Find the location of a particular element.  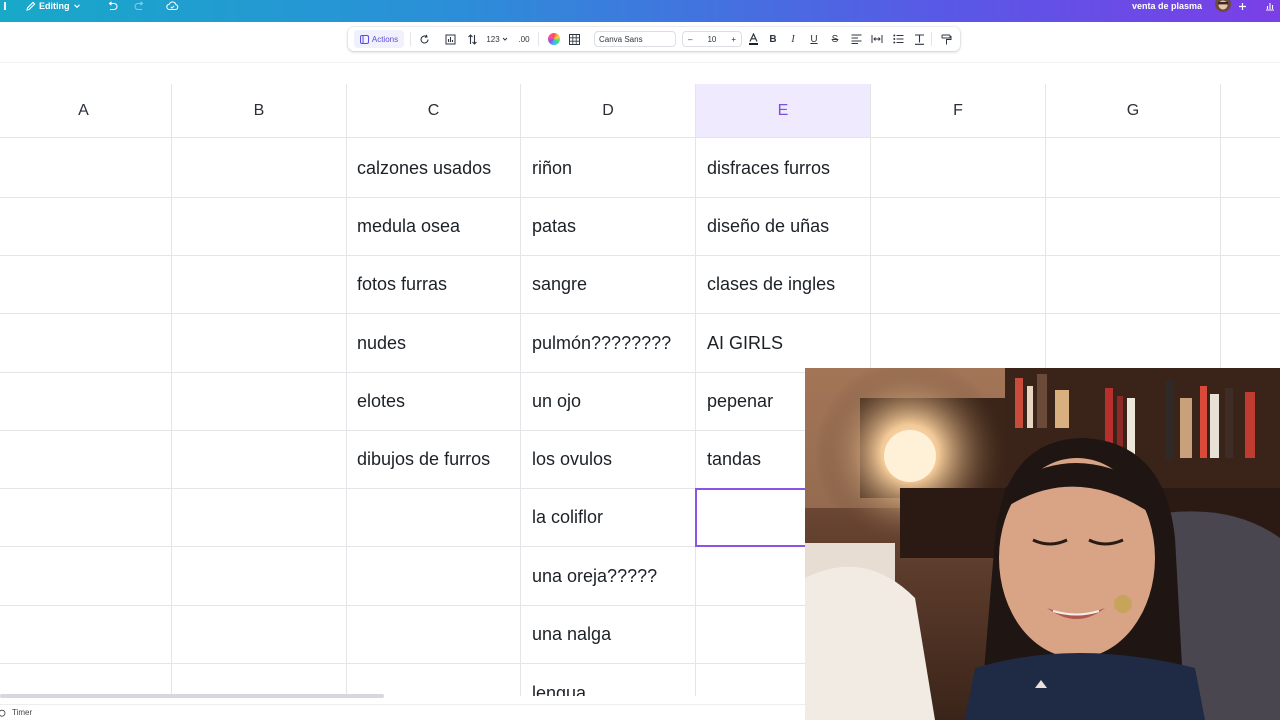

cell-d2: patas is located at coordinates (608, 226).